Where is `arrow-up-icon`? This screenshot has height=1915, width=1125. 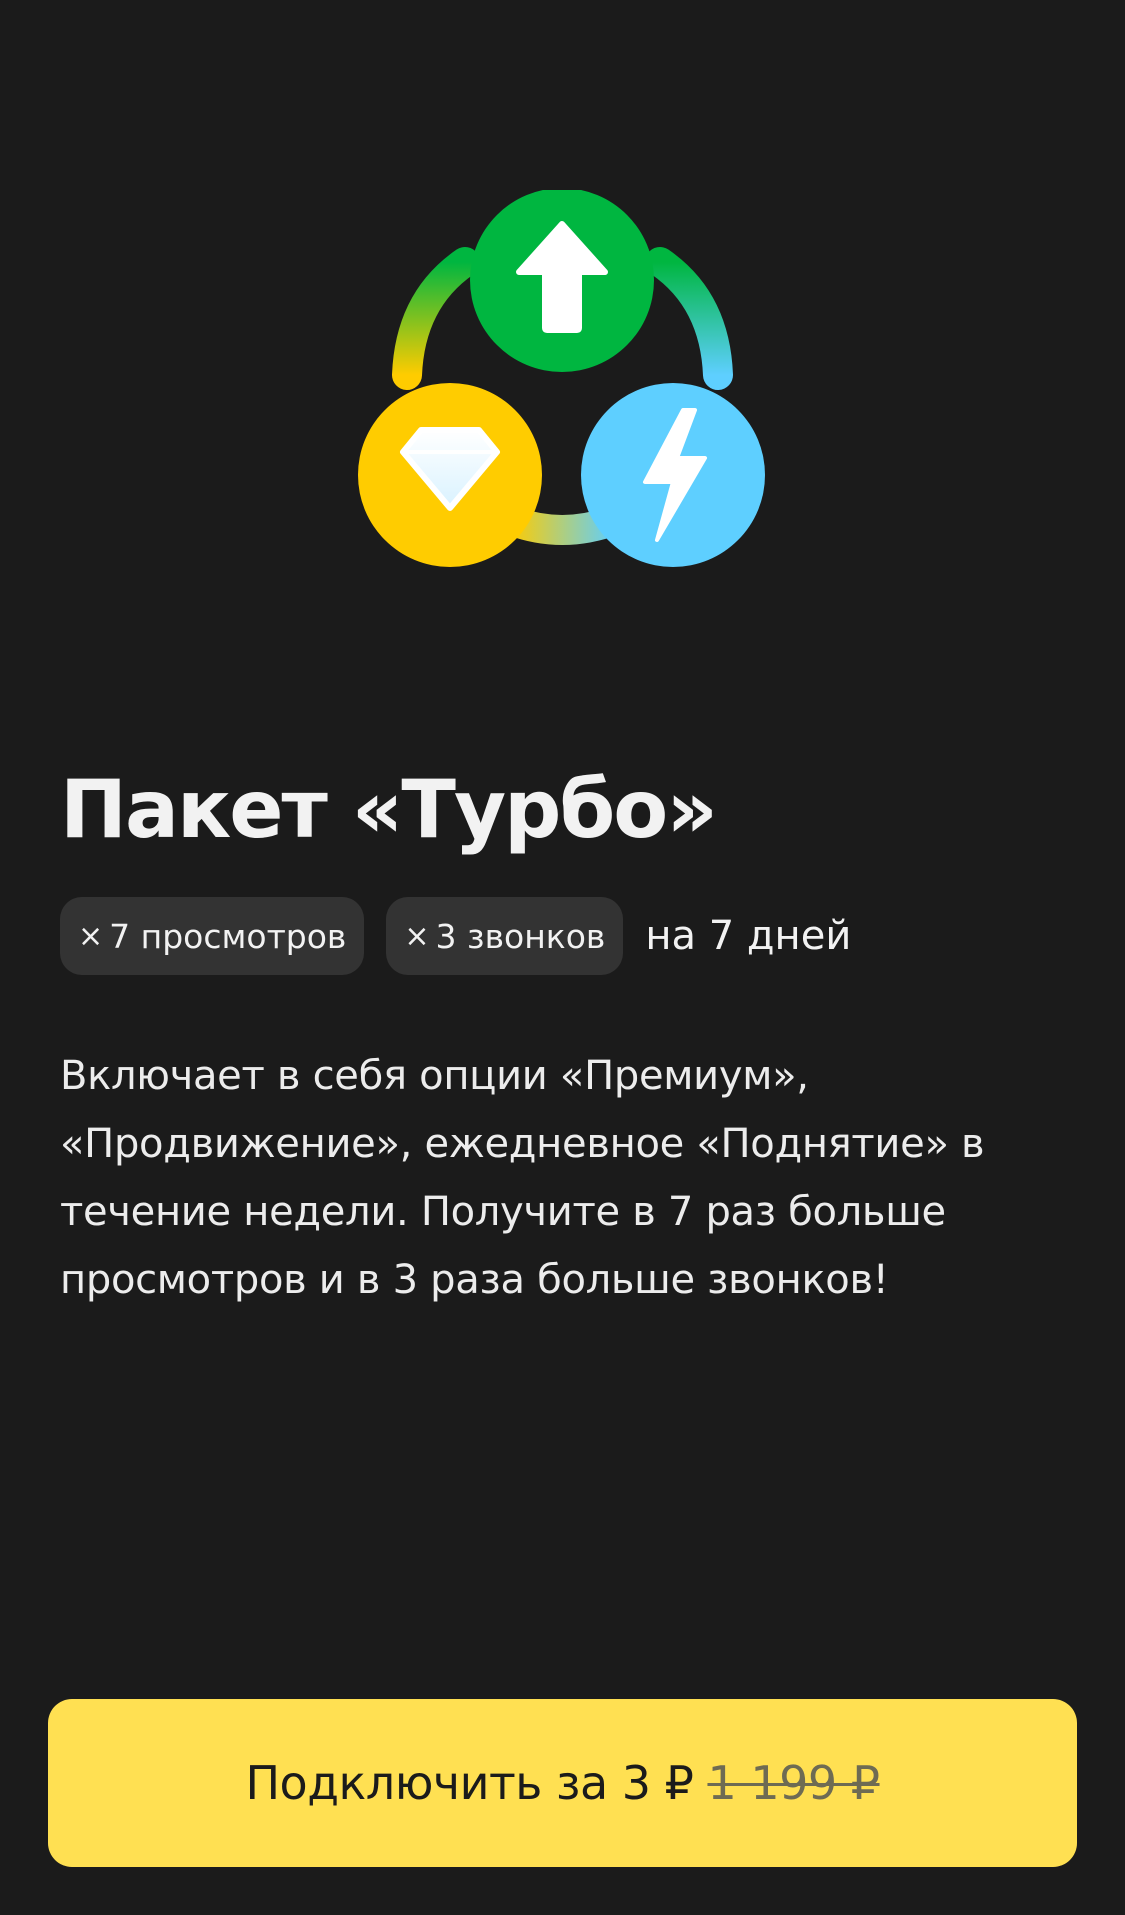 arrow-up-icon is located at coordinates (562, 281).